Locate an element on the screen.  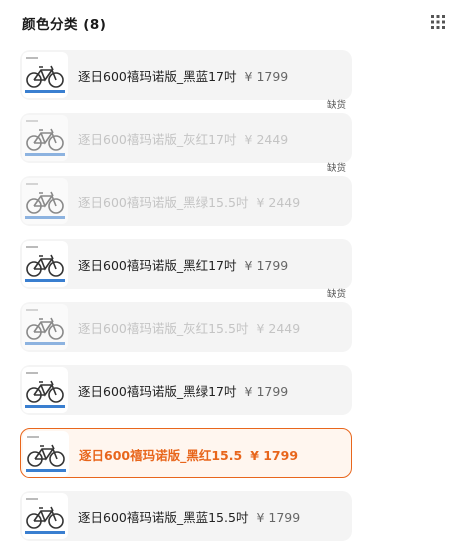
option-label: 逐日600禧玛诺版_黑蓝15.5吋 ¥ 1799 is located at coordinates (189, 516).